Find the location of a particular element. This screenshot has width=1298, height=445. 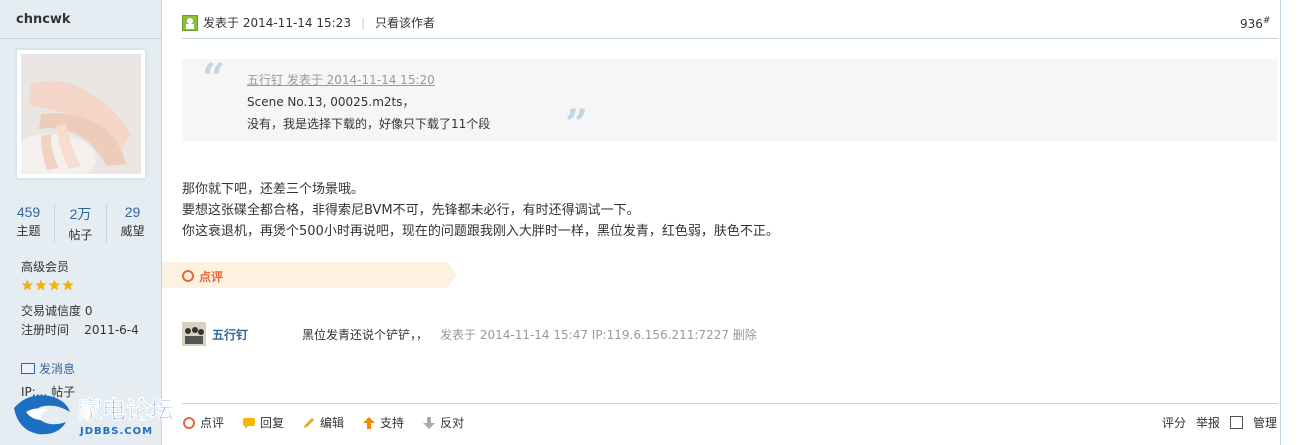

trade-credit: 交易诚信度 0 is located at coordinates (57, 311).